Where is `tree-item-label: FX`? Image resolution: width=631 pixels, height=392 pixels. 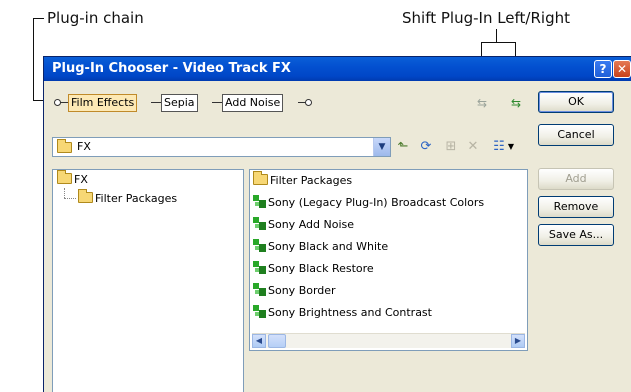 tree-item-label: FX is located at coordinates (81, 179).